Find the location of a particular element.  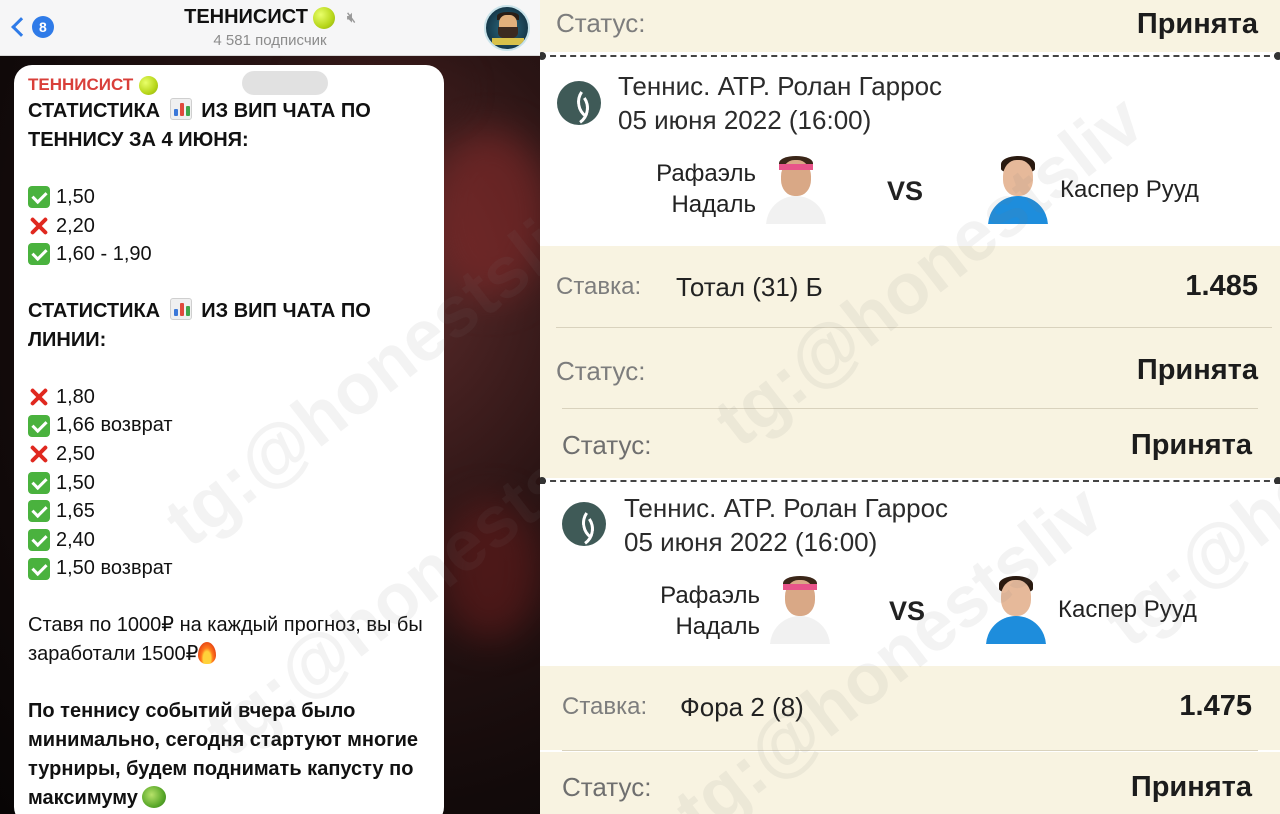

player2-name: Каспер Рууд is located at coordinates (1127, 609).